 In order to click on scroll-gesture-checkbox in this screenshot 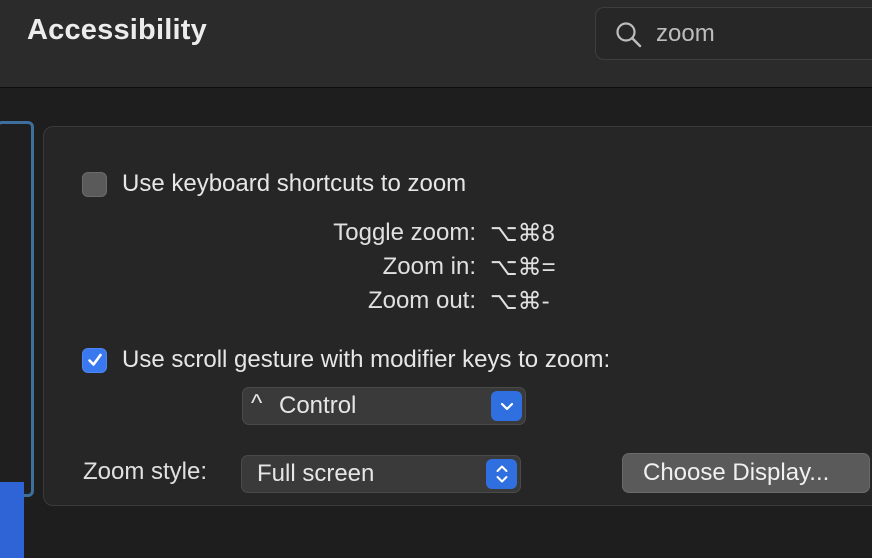, I will do `click(94, 360)`.